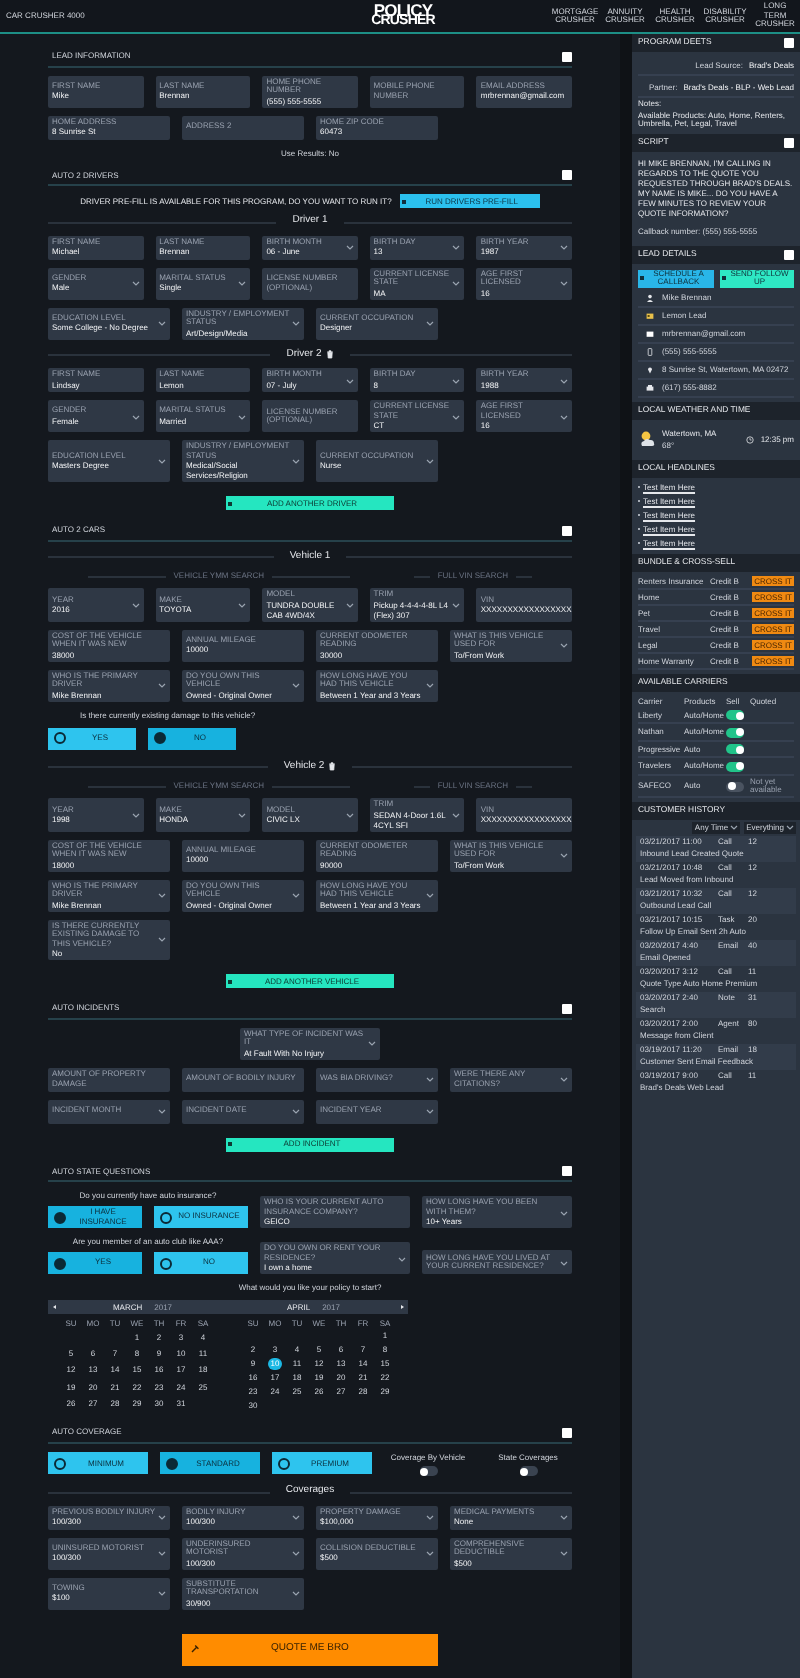 This screenshot has width=800, height=1678. What do you see at coordinates (647, 439) in the screenshot?
I see `partly-cloudy-icon` at bounding box center [647, 439].